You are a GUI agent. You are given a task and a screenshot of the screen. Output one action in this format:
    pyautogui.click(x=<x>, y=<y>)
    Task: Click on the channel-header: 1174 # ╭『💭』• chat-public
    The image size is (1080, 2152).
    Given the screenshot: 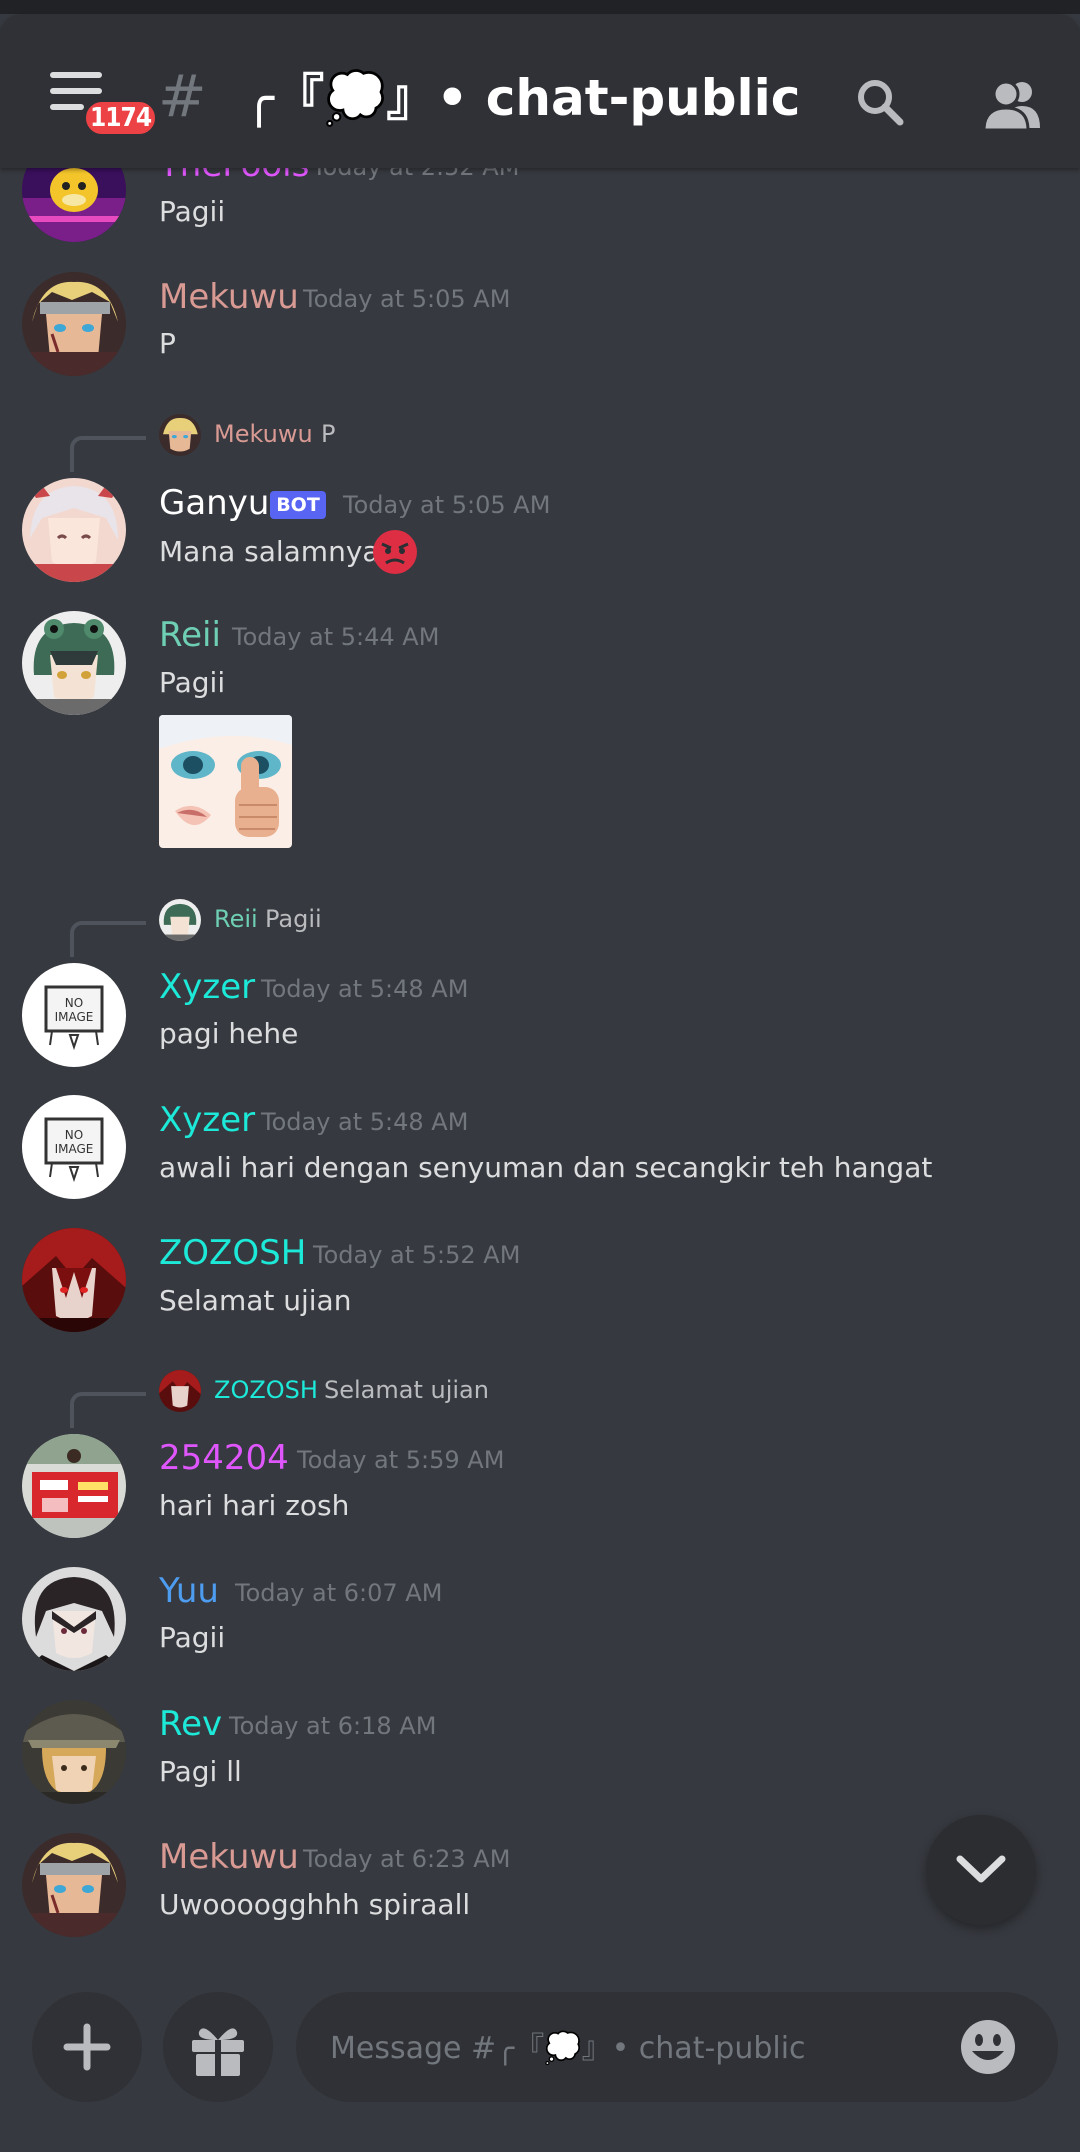 What is the action you would take?
    pyautogui.click(x=540, y=91)
    